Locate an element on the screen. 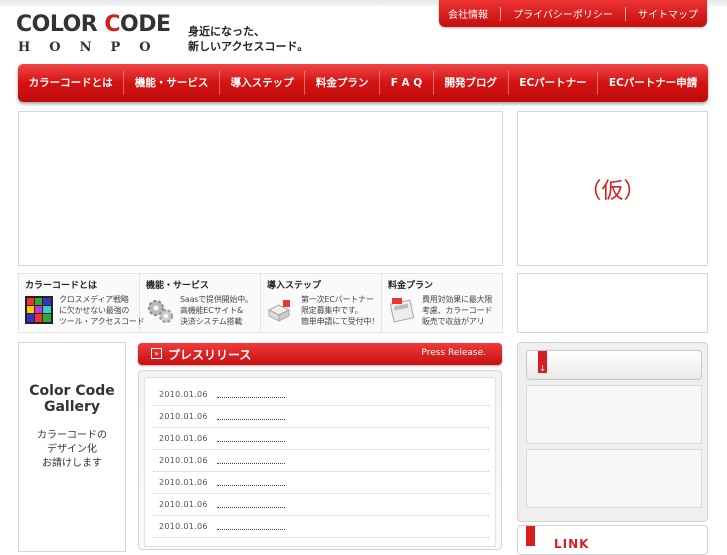 This screenshot has width=727, height=555. site-logo: COLOR CODE HONPO is located at coordinates (96, 34).